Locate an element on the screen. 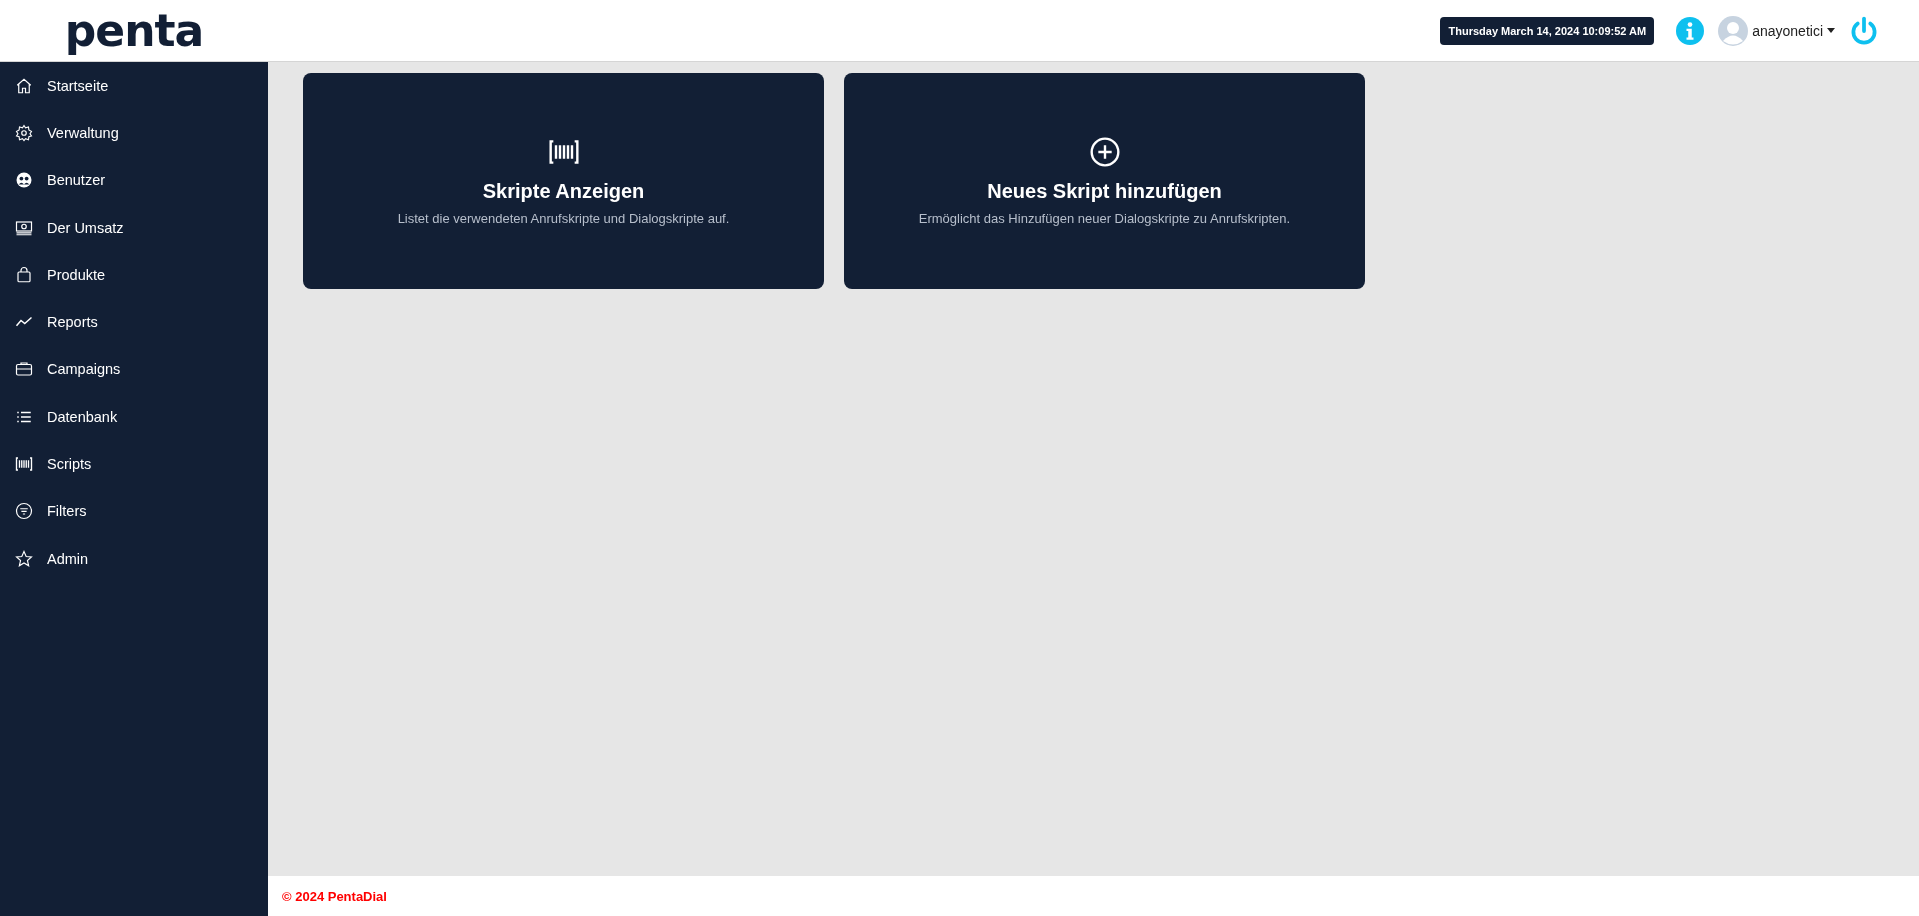  sidebar-item: Scripts is located at coordinates (134, 464).